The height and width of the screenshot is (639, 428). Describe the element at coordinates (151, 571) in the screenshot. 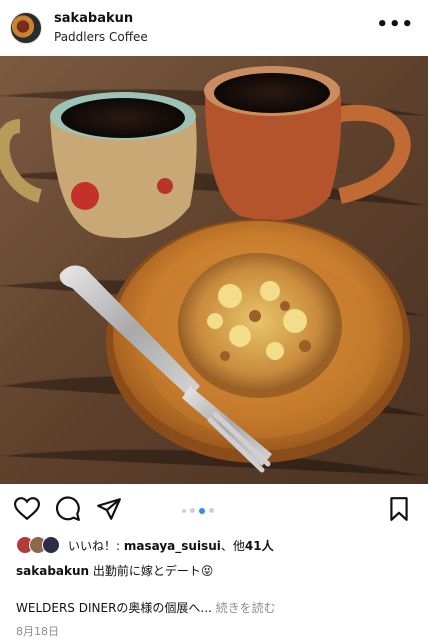

I see `caption-text: 出勤前に嫁とデート😝` at that location.